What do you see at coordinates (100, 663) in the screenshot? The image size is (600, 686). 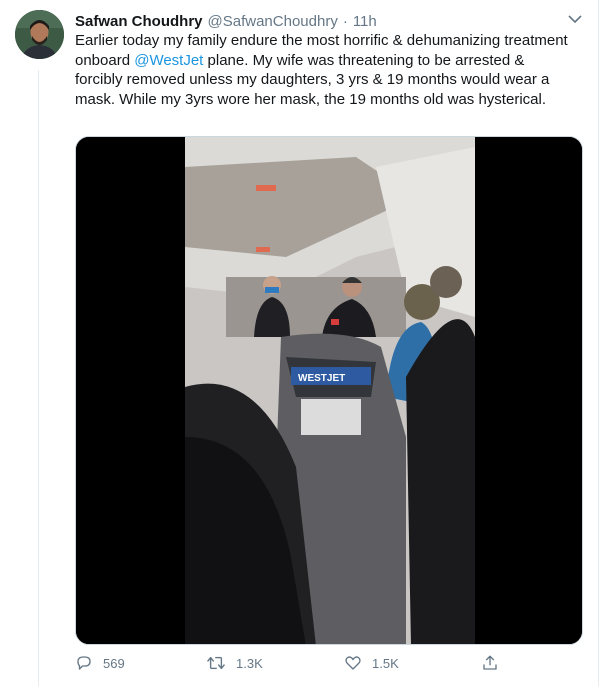 I see `reply-button: 569` at bounding box center [100, 663].